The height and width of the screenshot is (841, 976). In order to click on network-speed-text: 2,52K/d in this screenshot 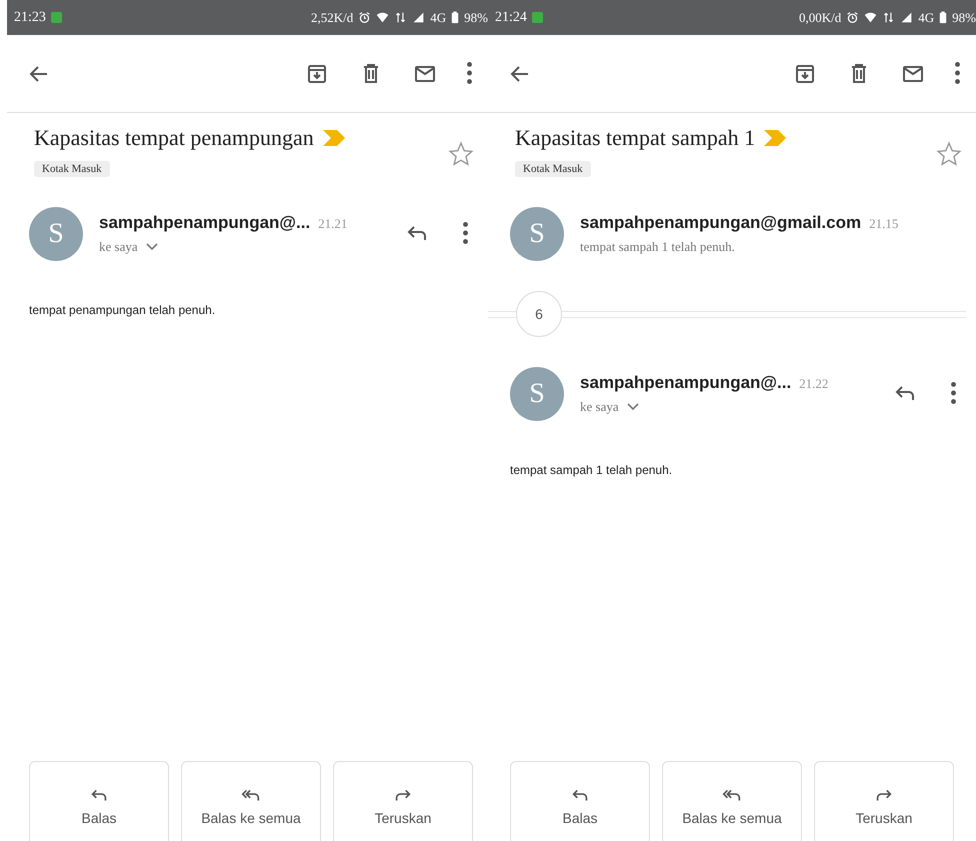, I will do `click(332, 18)`.